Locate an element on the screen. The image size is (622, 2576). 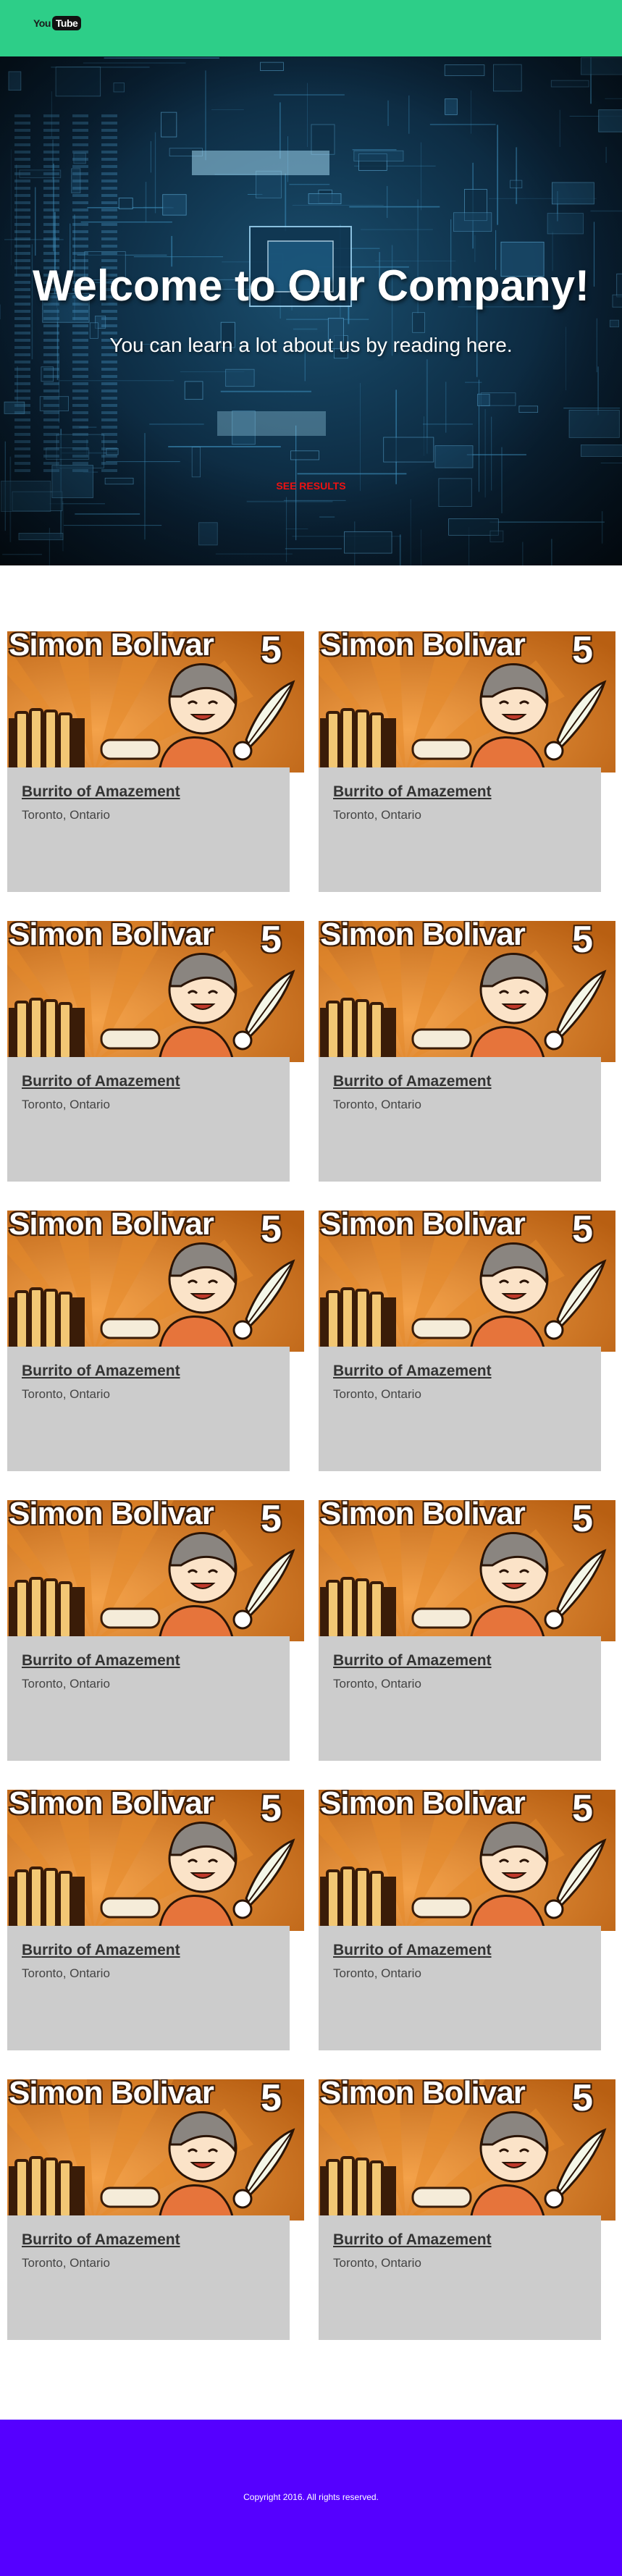
logo-you-text: You is located at coordinates (42, 23).